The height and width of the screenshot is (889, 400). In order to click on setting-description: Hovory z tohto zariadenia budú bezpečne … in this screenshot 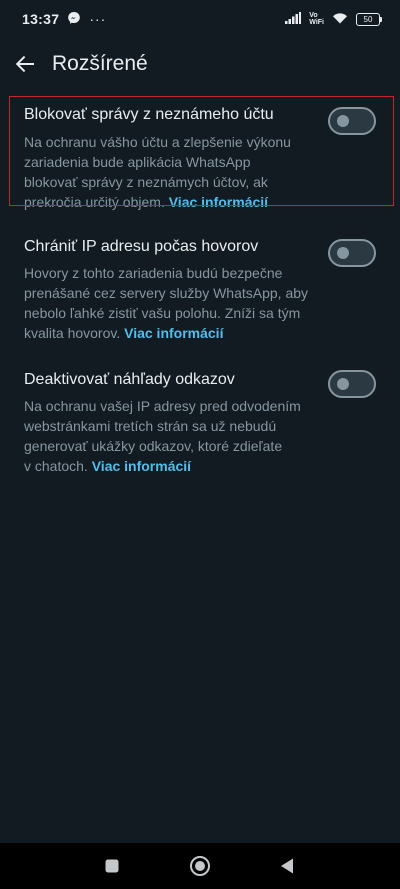, I will do `click(169, 303)`.